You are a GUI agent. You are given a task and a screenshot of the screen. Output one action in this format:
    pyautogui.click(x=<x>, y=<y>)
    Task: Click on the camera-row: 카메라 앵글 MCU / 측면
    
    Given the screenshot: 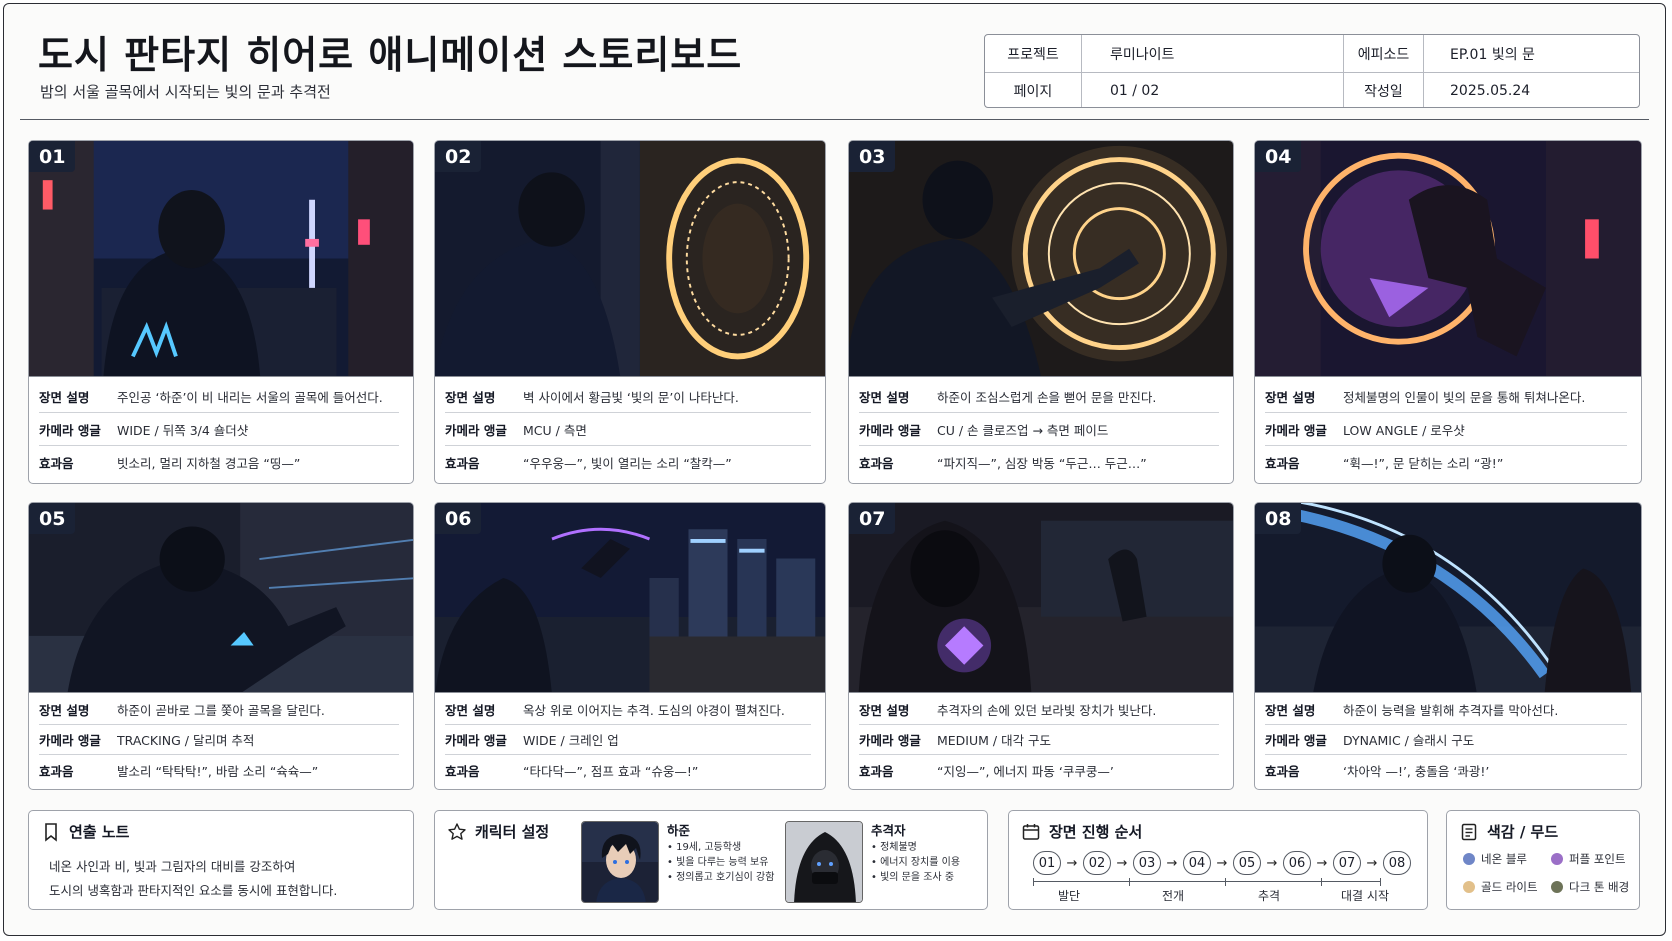 What is the action you would take?
    pyautogui.click(x=628, y=429)
    